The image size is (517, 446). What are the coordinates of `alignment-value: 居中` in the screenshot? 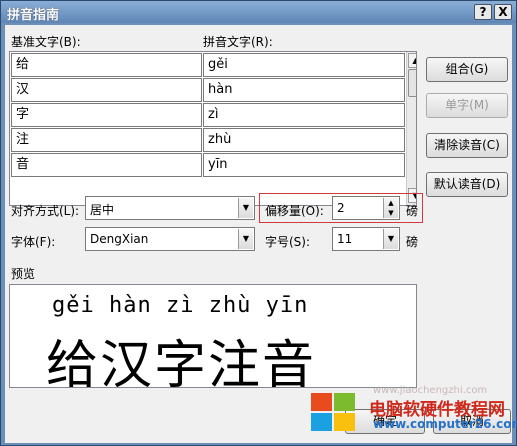 It's located at (102, 210).